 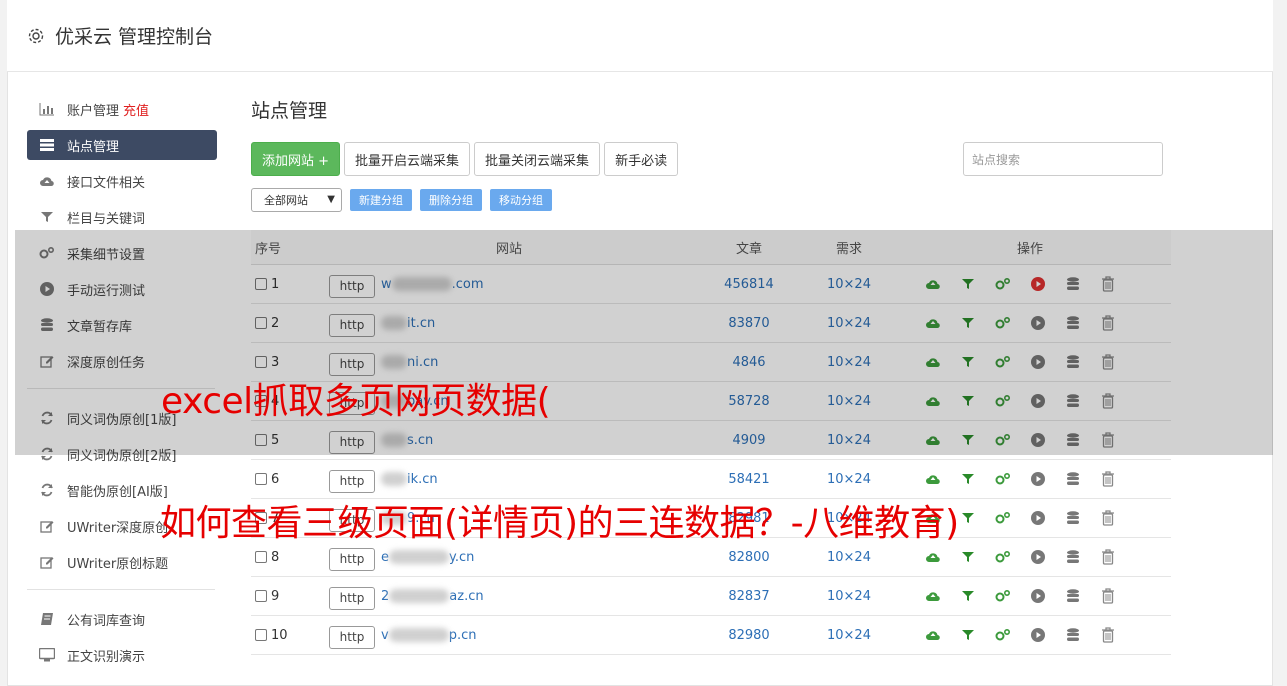 What do you see at coordinates (106, 183) in the screenshot?
I see `sidebar-item-label: 接口文件相关` at bounding box center [106, 183].